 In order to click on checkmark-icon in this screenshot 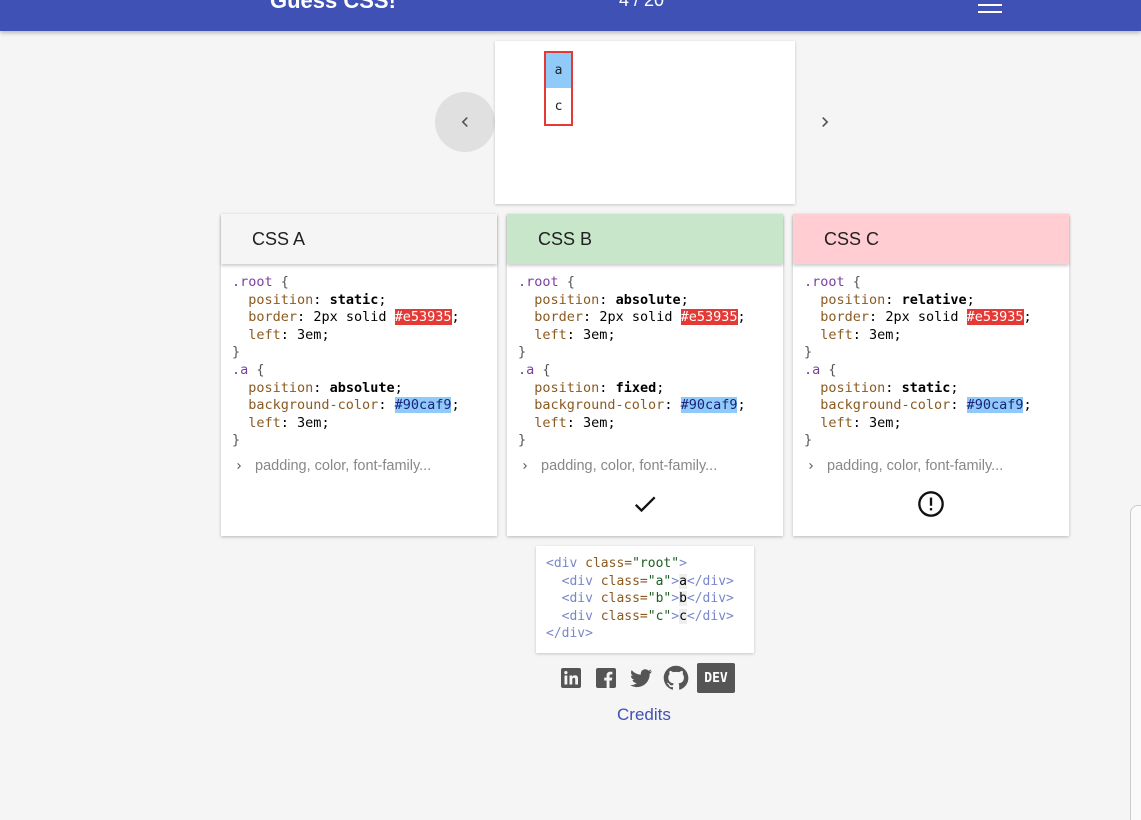, I will do `click(645, 504)`.